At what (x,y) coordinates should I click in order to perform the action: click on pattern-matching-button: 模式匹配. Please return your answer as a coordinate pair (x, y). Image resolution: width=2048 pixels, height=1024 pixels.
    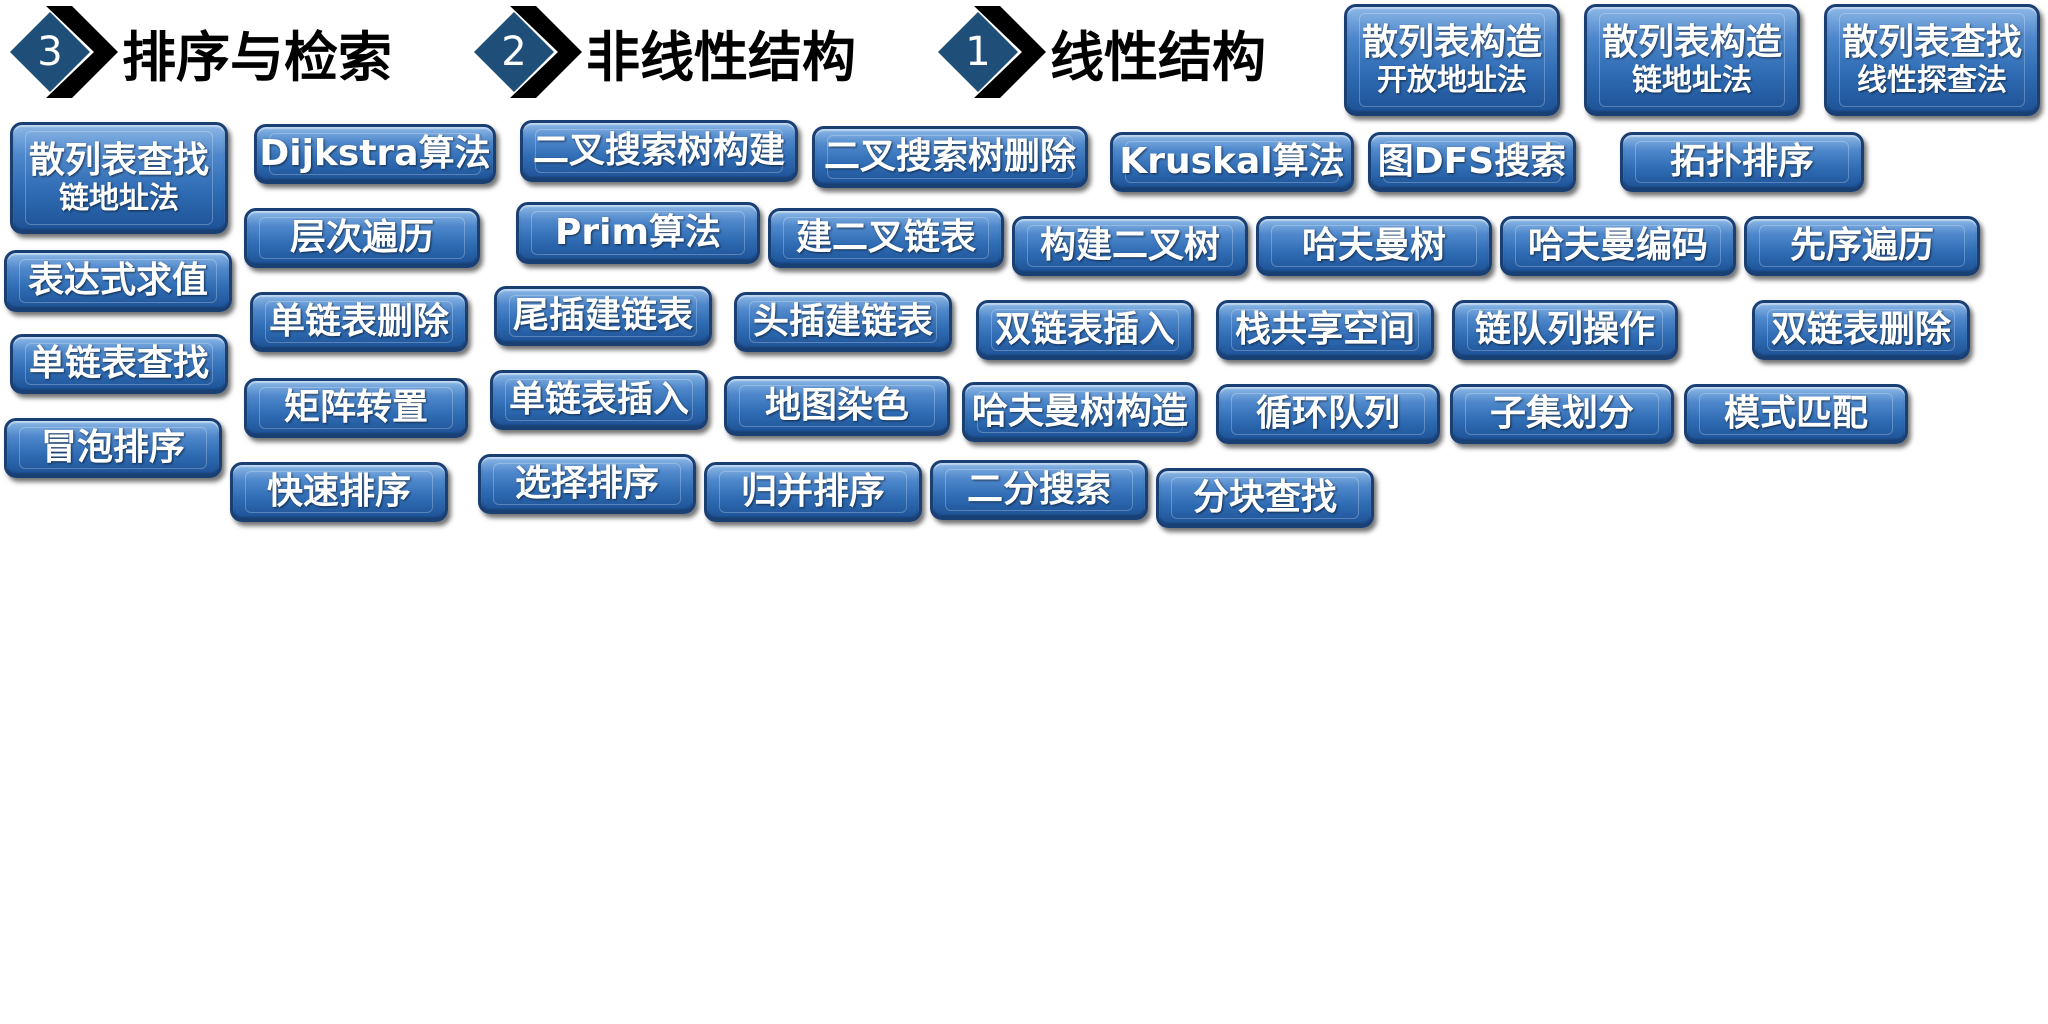
    Looking at the image, I should click on (1796, 414).